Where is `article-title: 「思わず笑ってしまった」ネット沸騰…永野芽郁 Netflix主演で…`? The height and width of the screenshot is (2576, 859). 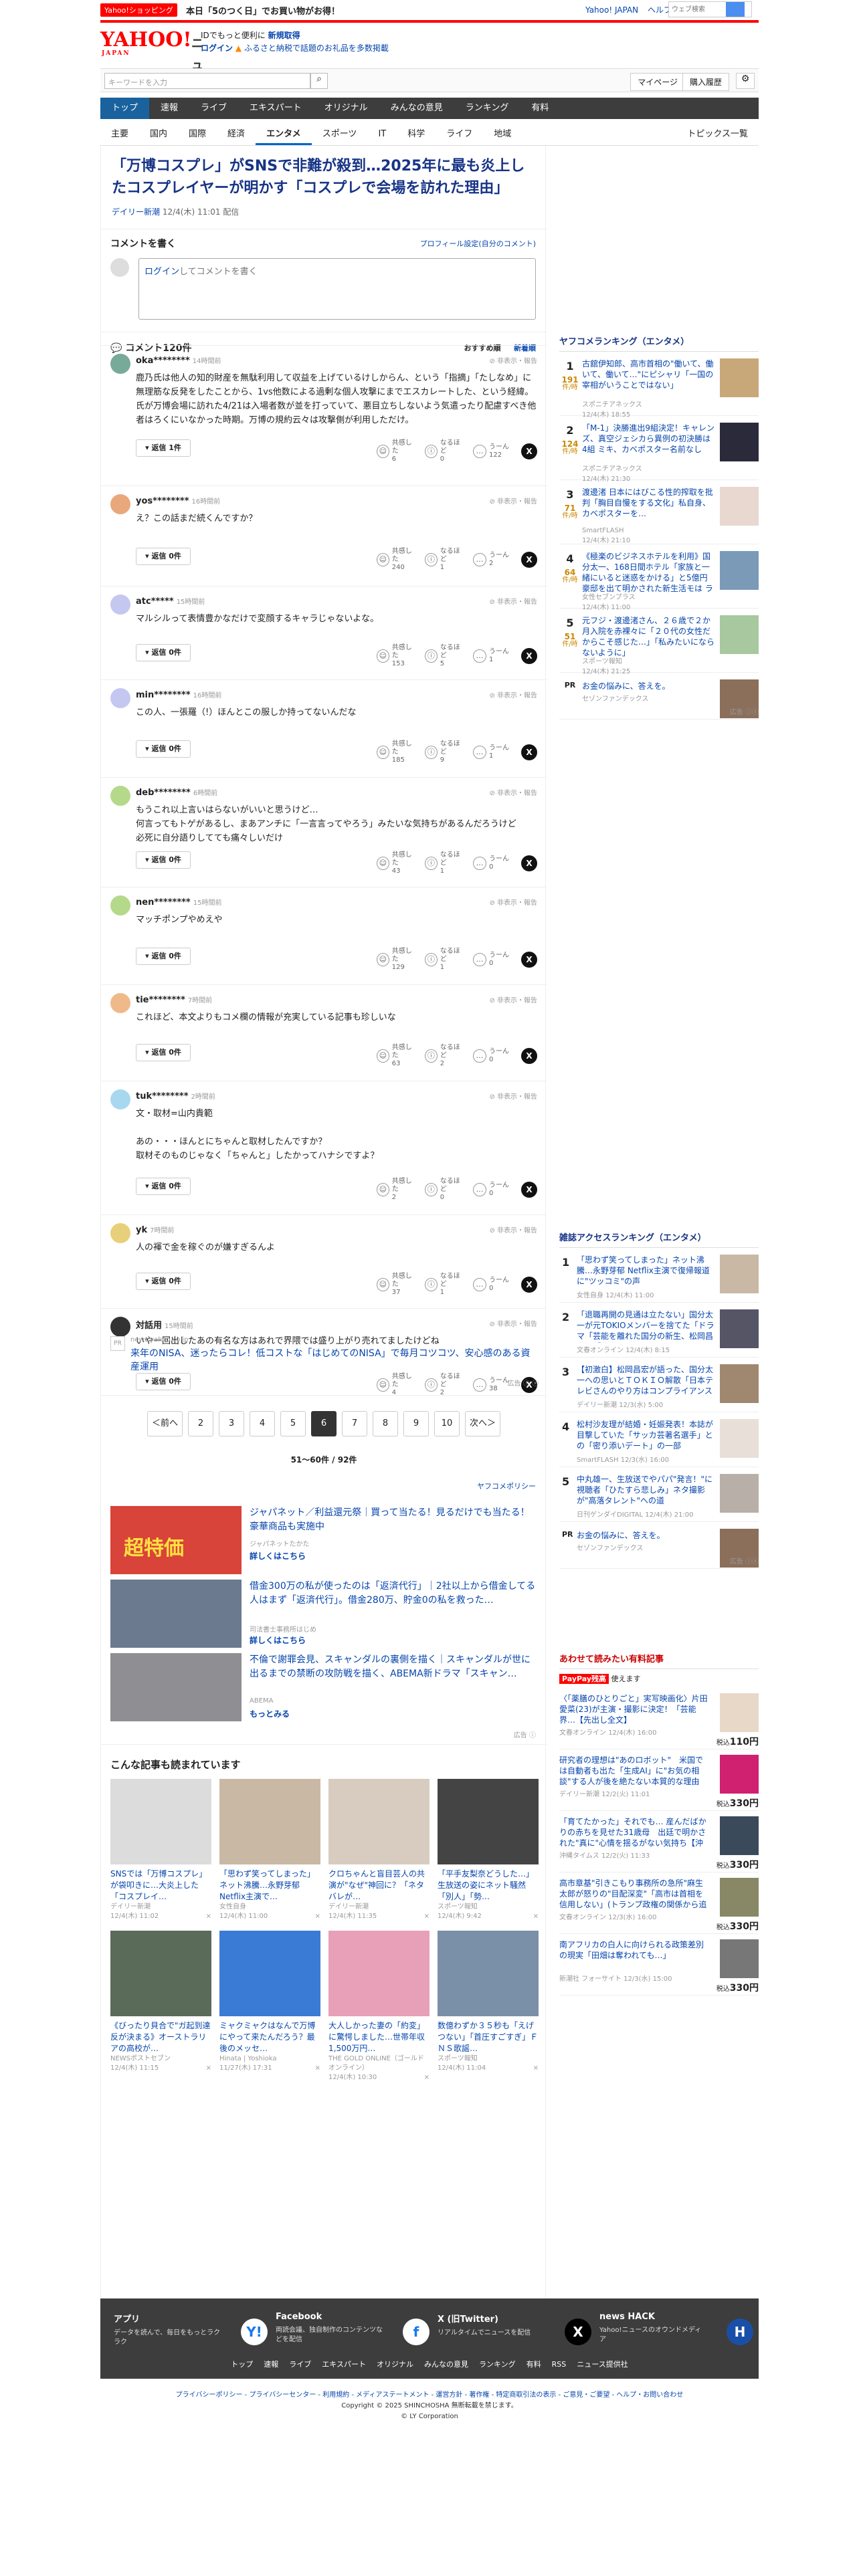
article-title: 「思わず笑ってしまった」ネット沸騰…永野芽郁 Netflix主演で… is located at coordinates (269, 1886).